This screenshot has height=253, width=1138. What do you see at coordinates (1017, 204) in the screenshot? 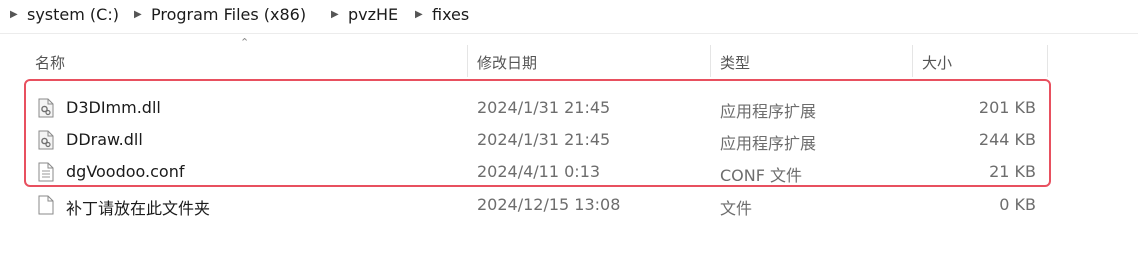
I see `file-size: 0 KB` at bounding box center [1017, 204].